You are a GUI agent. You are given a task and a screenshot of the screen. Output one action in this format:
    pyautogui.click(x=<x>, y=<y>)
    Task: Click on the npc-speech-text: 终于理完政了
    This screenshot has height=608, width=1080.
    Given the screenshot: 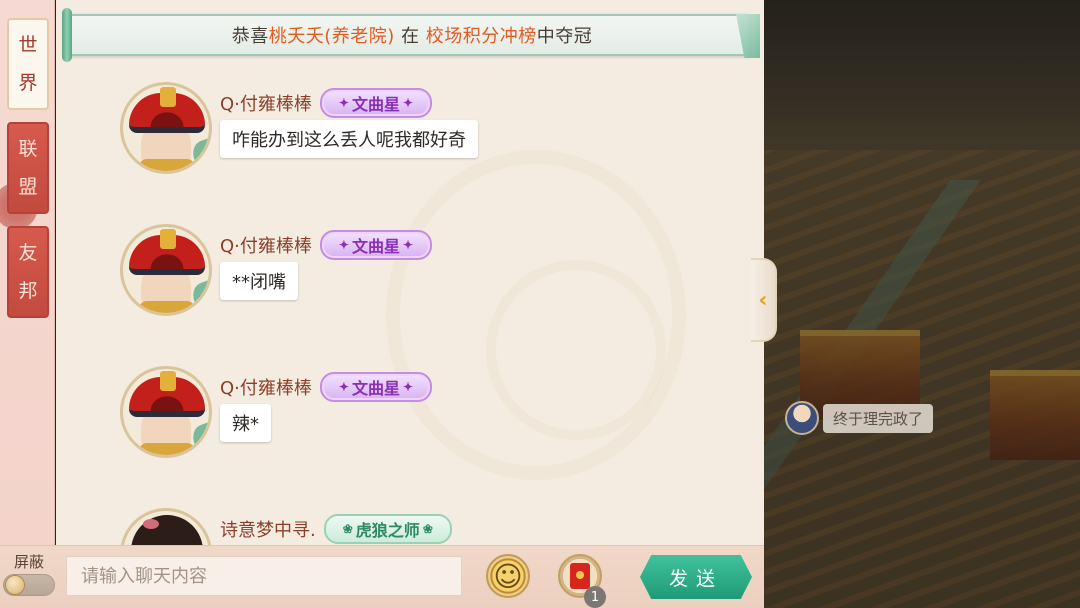 What is the action you would take?
    pyautogui.click(x=878, y=418)
    